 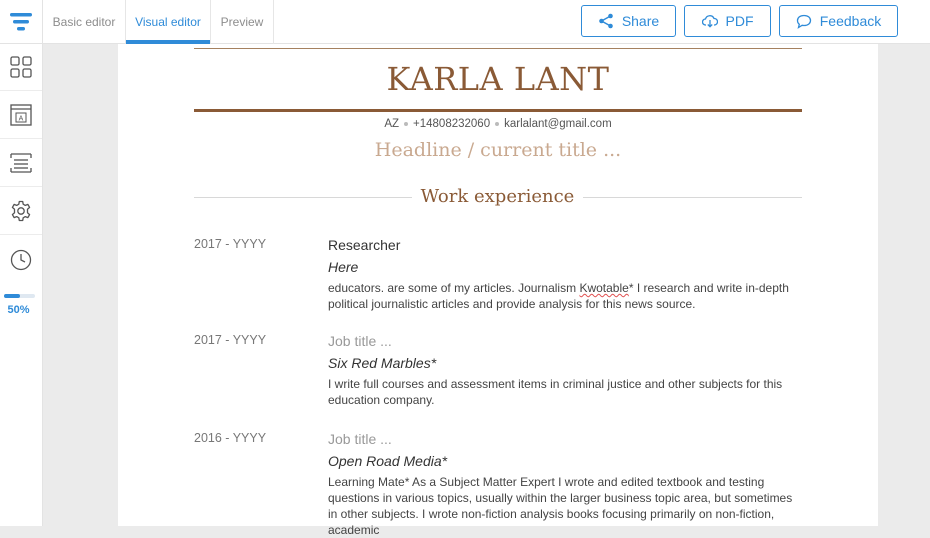 What do you see at coordinates (452, 124) in the screenshot?
I see `contact-phone: +14808232060` at bounding box center [452, 124].